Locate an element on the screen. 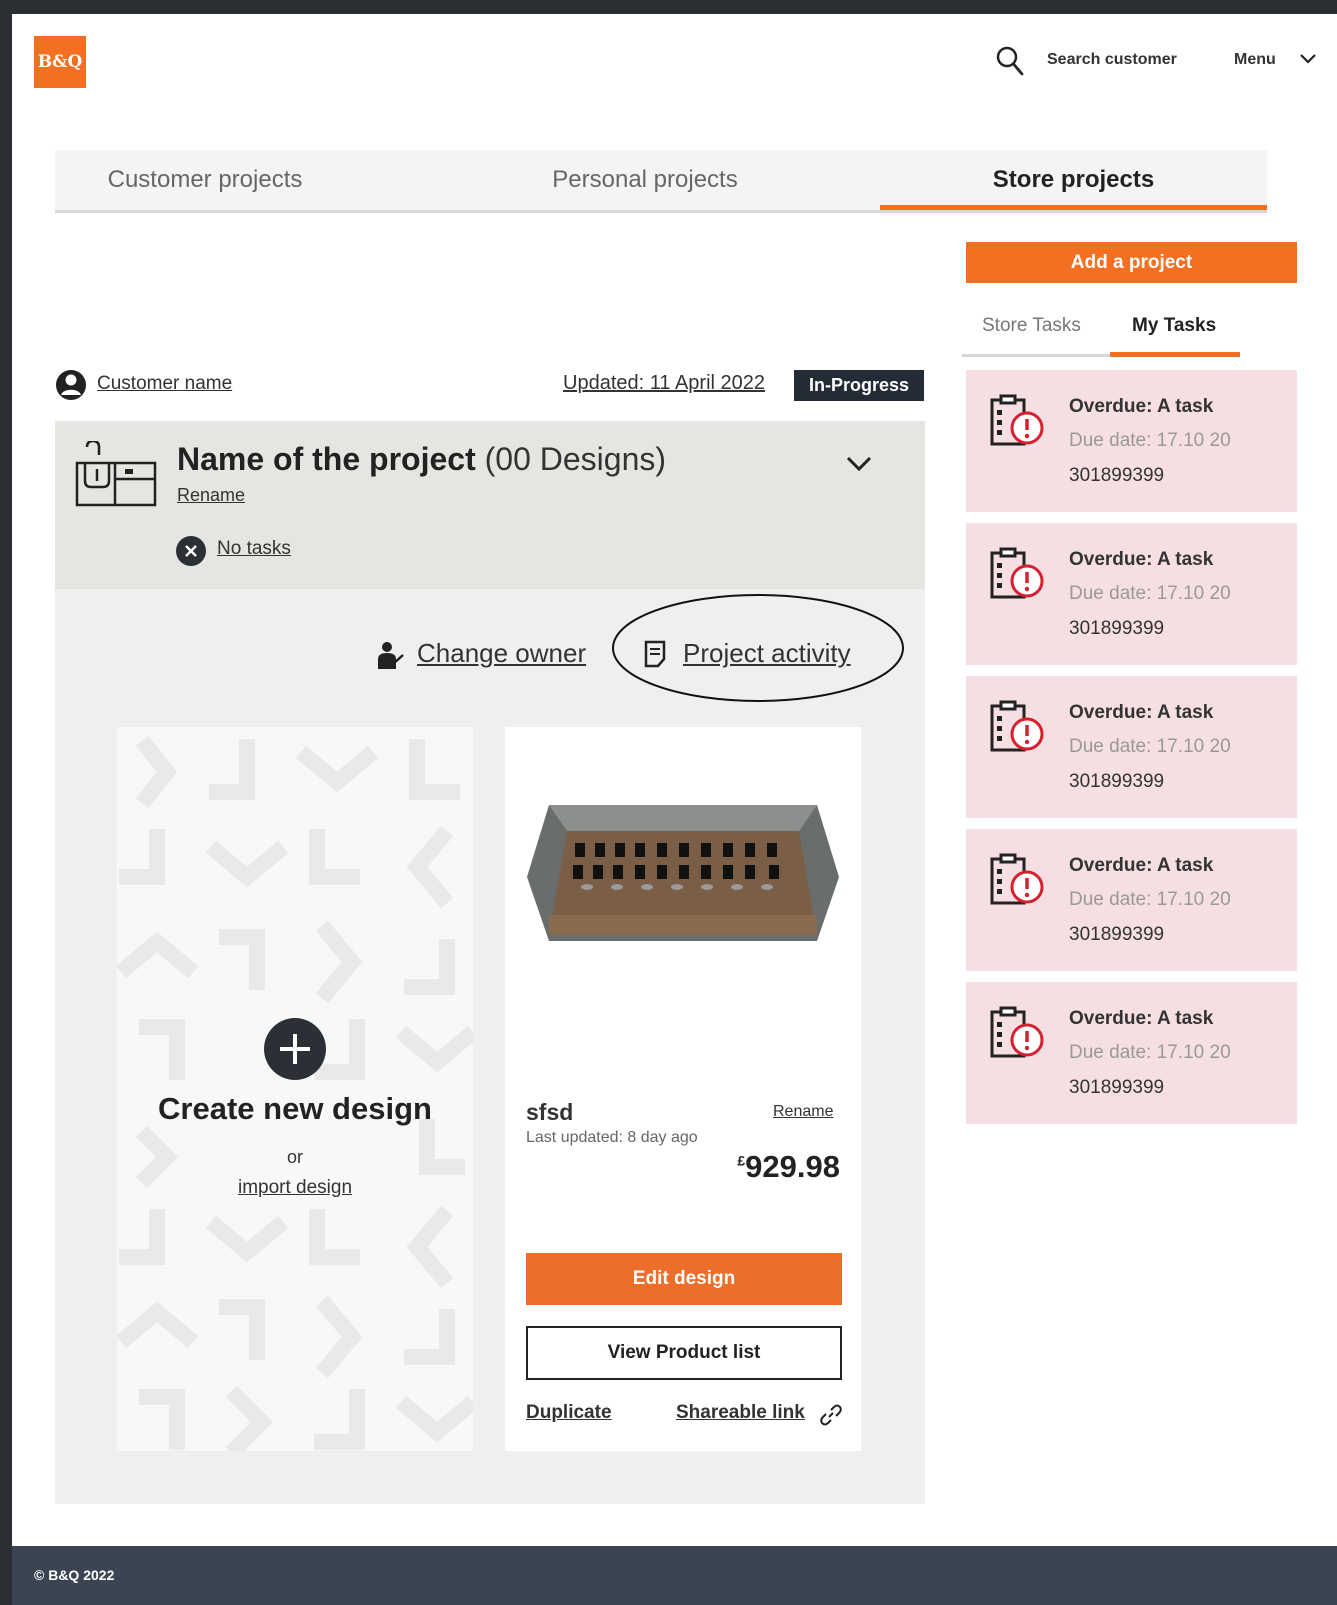  user-icon is located at coordinates (71, 387).